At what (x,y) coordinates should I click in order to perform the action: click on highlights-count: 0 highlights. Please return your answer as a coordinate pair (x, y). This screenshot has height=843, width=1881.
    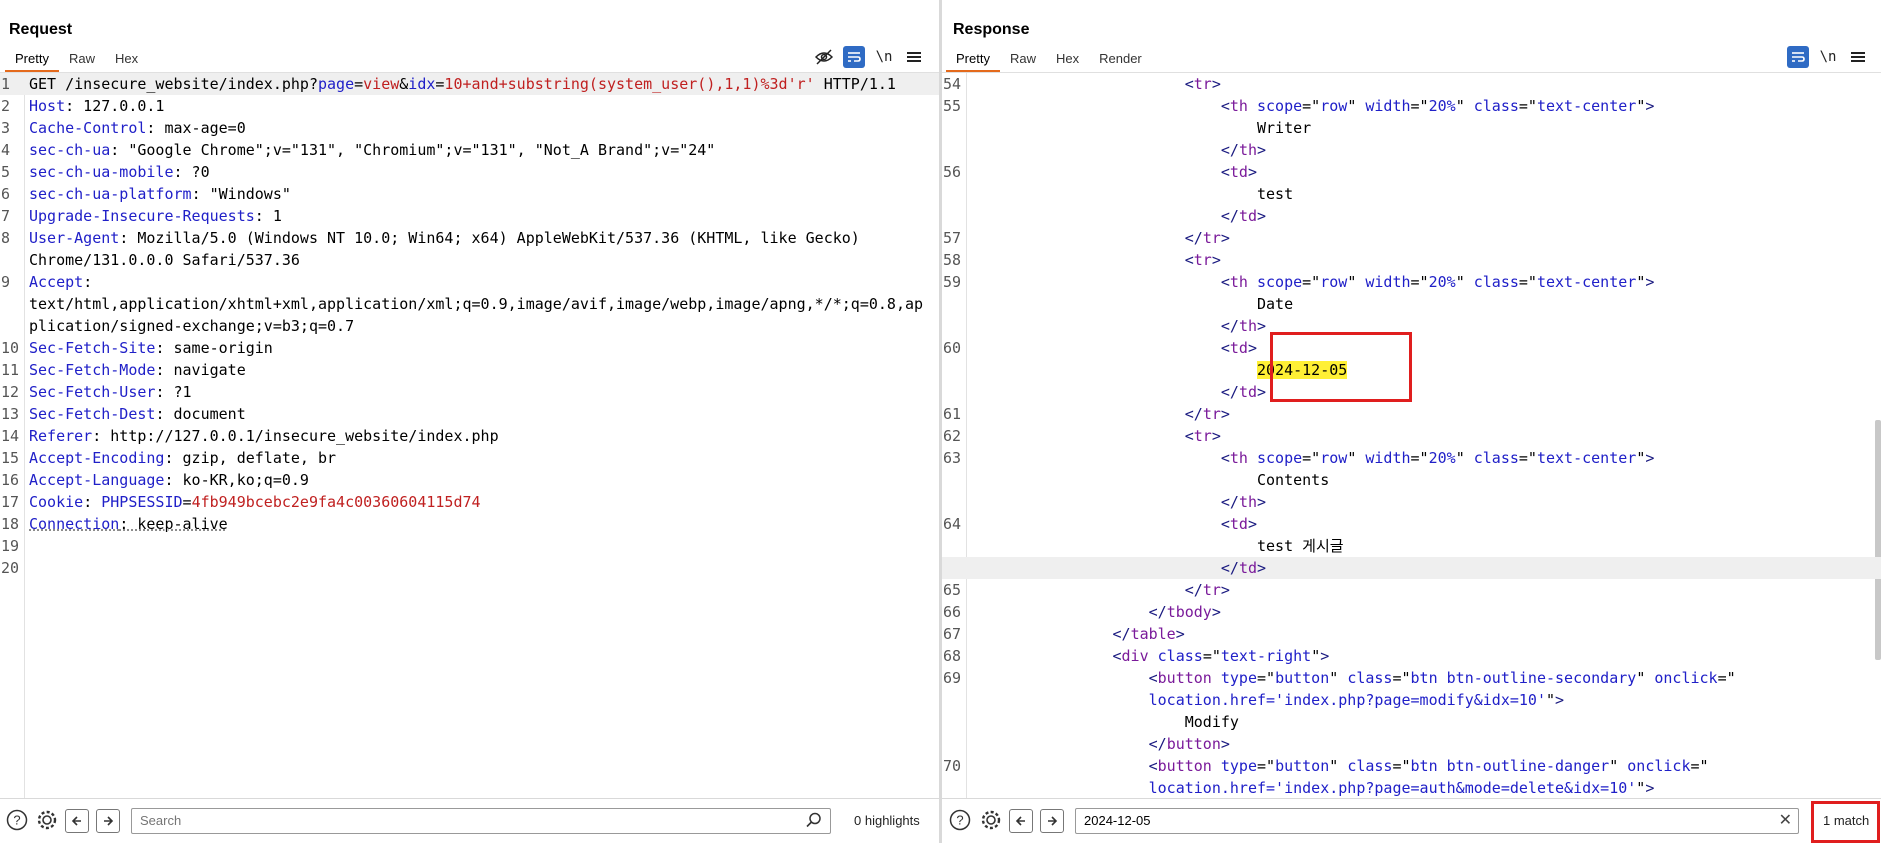
    Looking at the image, I should click on (887, 820).